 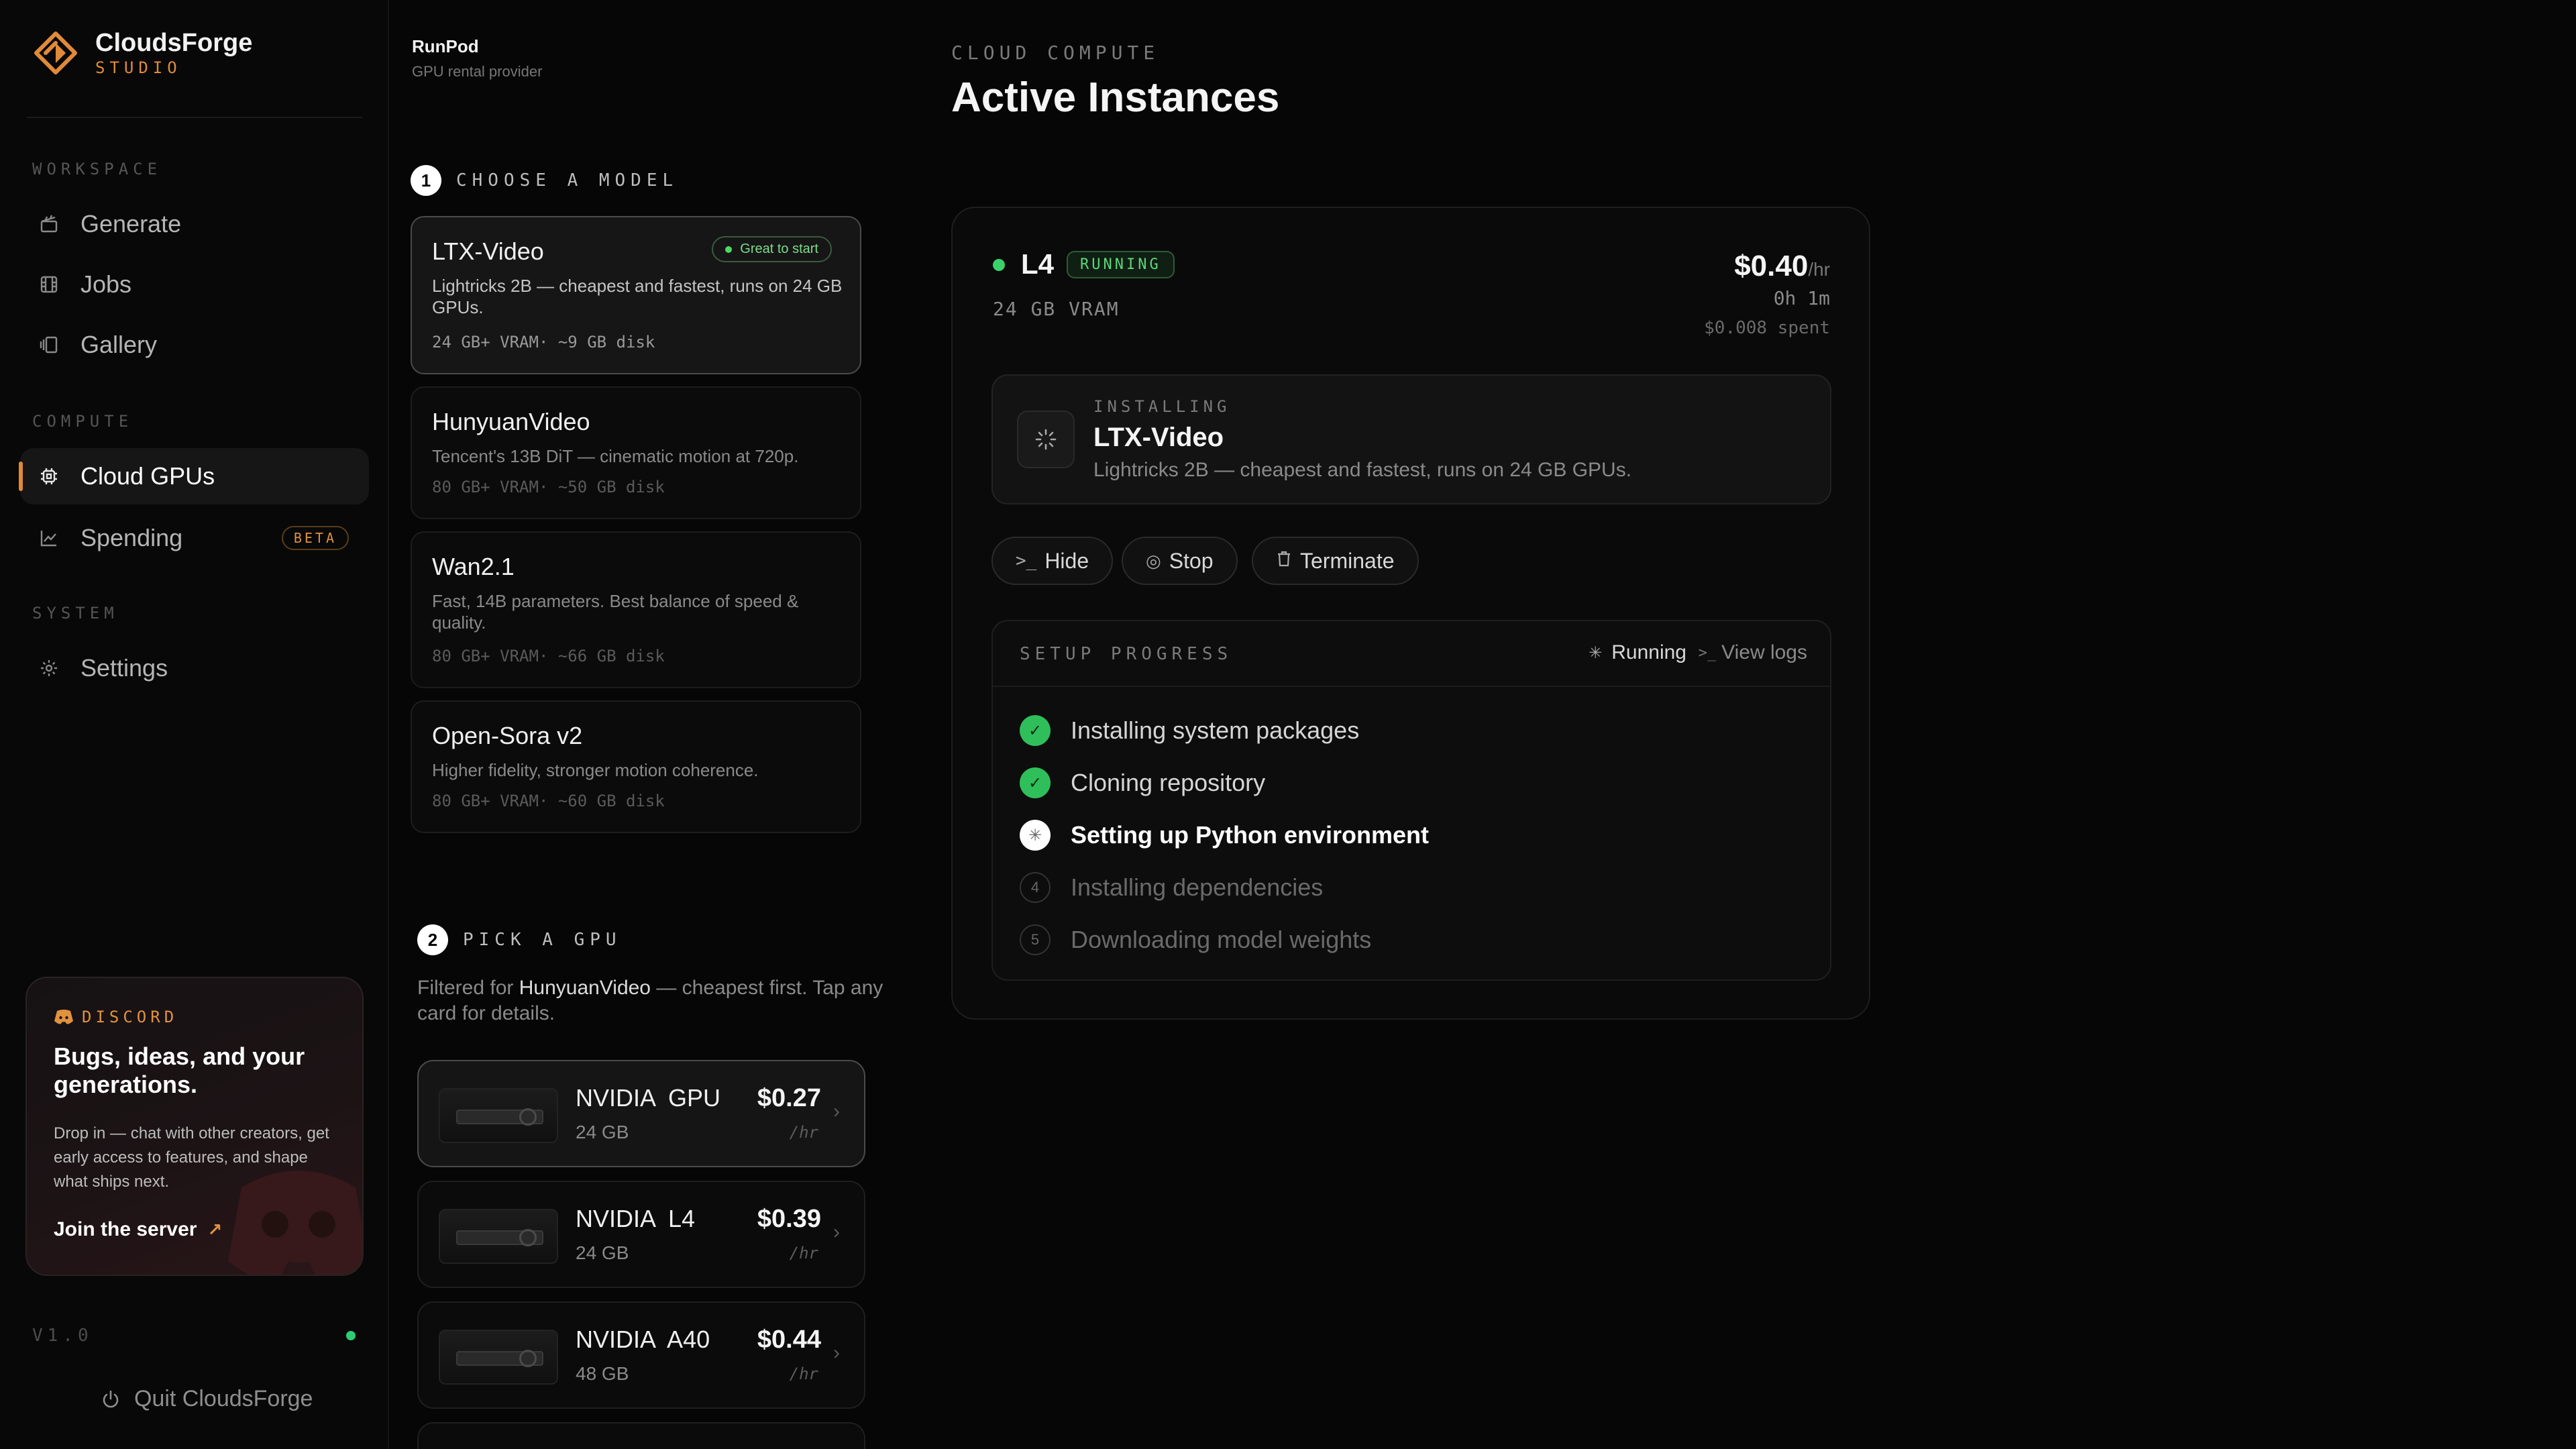 What do you see at coordinates (1121, 264) in the screenshot?
I see `status-badge: RUNNING` at bounding box center [1121, 264].